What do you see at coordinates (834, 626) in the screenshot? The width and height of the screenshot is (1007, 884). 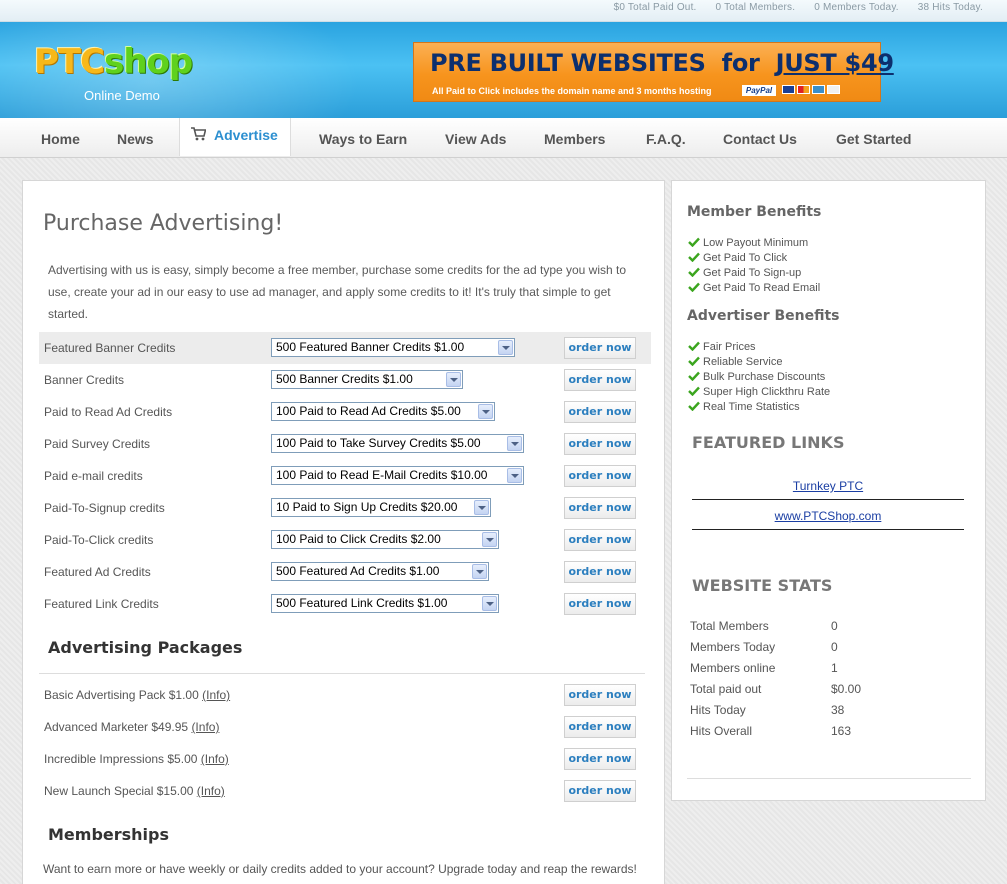 I see `stat-value-total-members: 0` at bounding box center [834, 626].